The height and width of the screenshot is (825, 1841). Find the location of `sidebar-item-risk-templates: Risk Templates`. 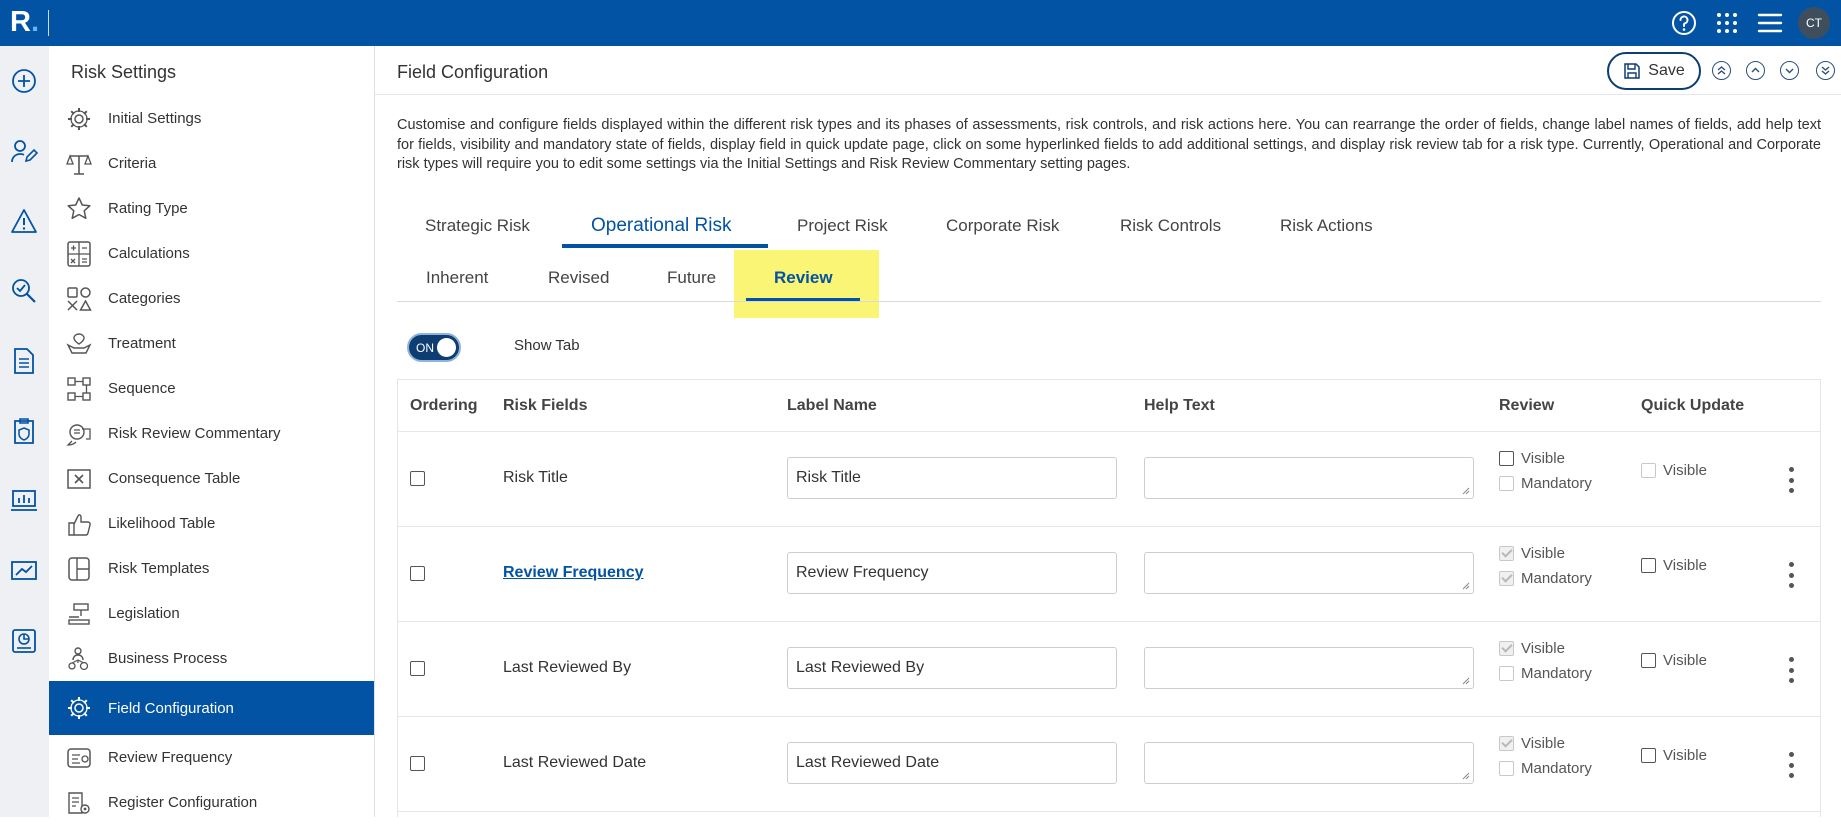

sidebar-item-risk-templates: Risk Templates is located at coordinates (211, 568).